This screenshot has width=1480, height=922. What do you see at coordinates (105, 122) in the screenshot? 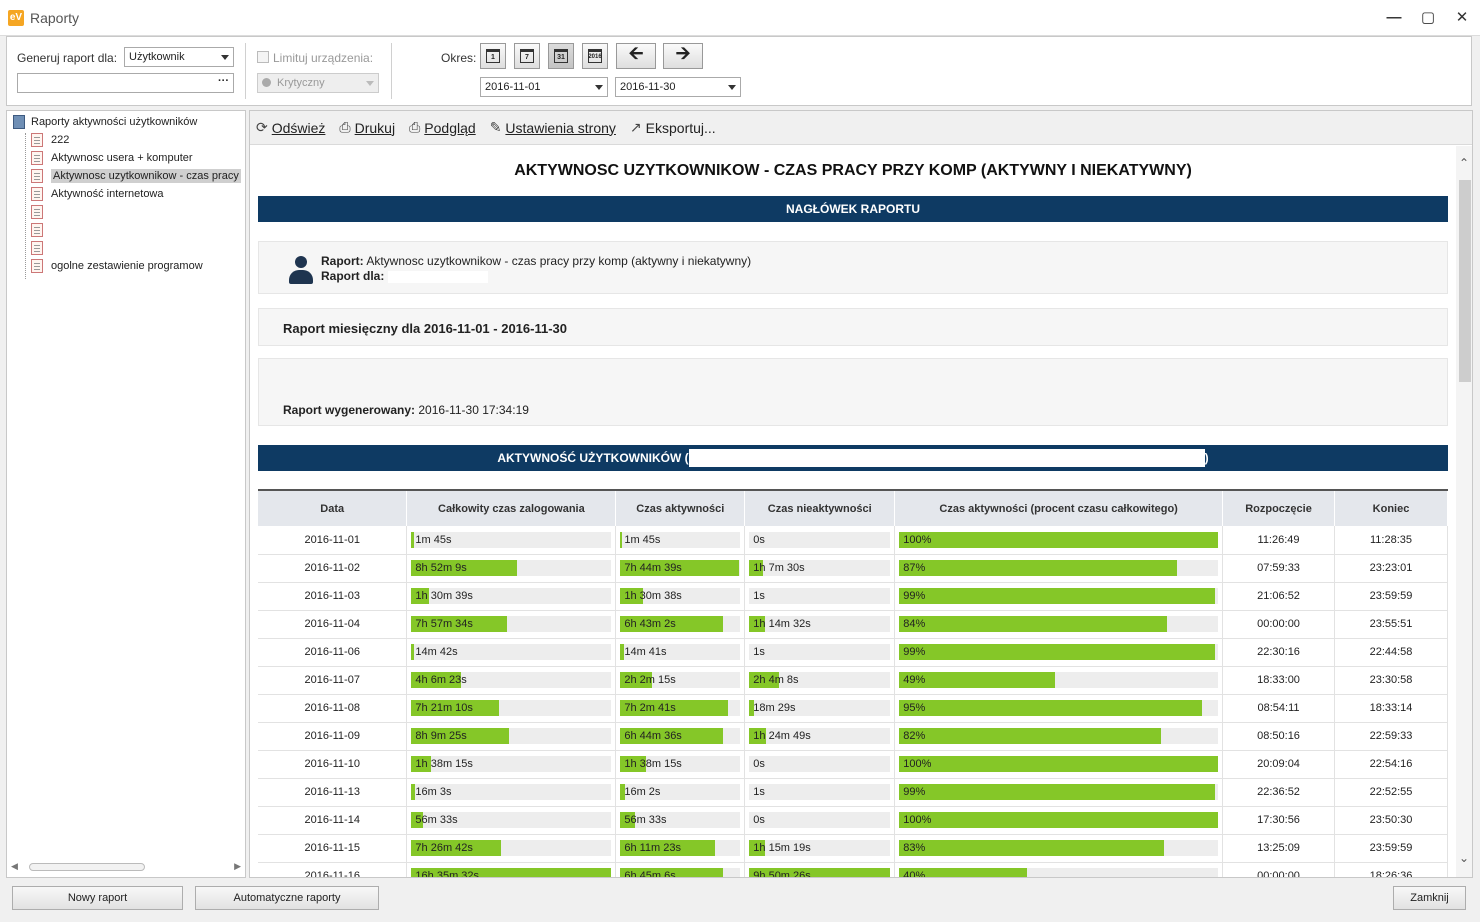
I see `tree-root: Raporty aktywności użytkowników` at bounding box center [105, 122].